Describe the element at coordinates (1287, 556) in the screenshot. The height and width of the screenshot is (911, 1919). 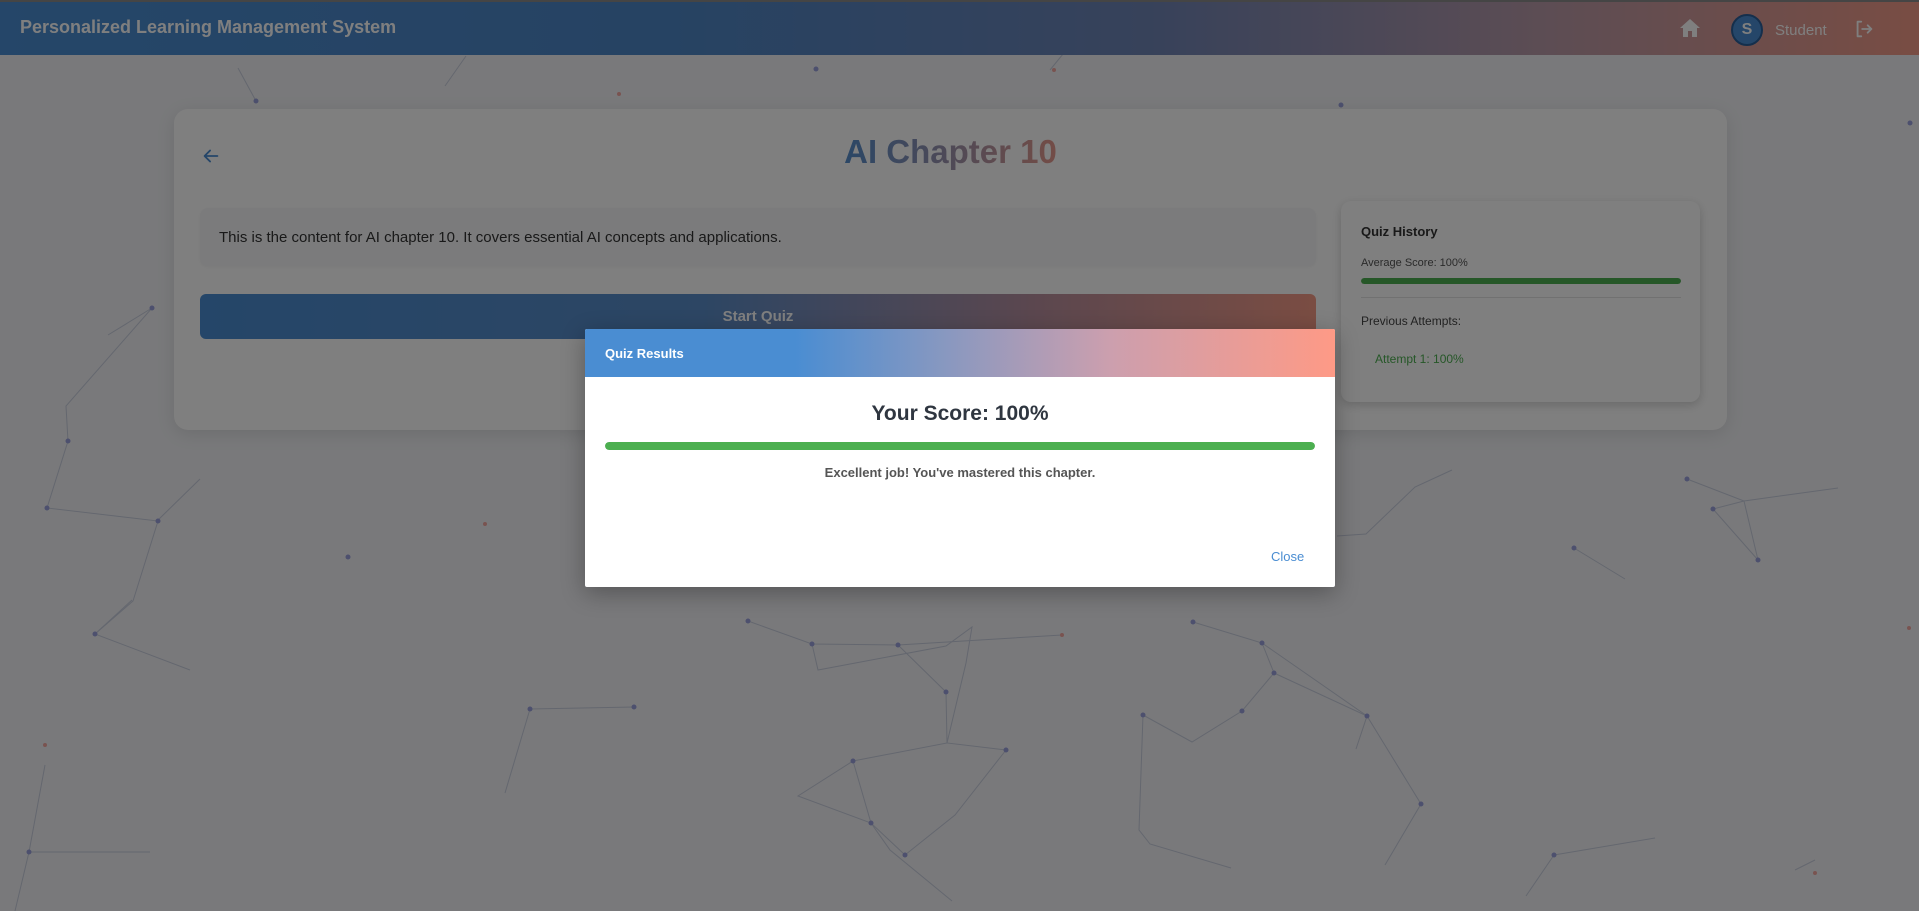
I see `close-button: Close` at that location.